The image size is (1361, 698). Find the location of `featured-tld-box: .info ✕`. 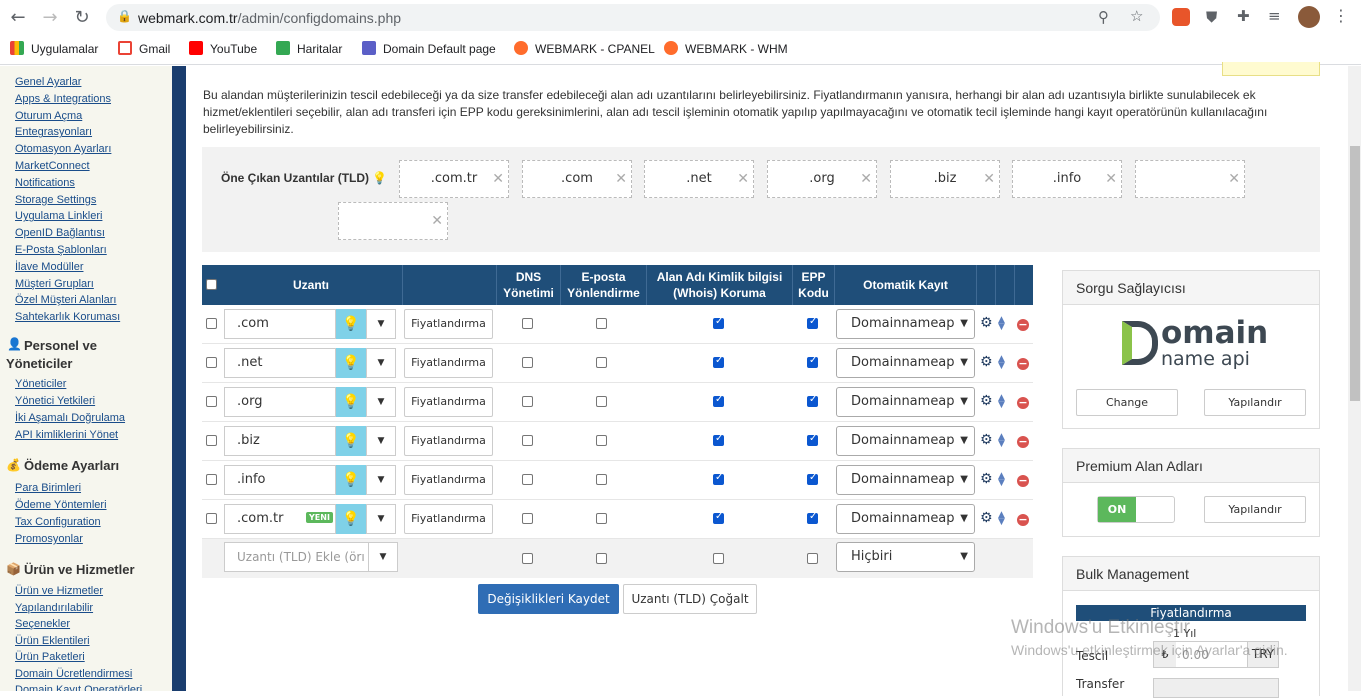

featured-tld-box: .info ✕ is located at coordinates (1067, 179).